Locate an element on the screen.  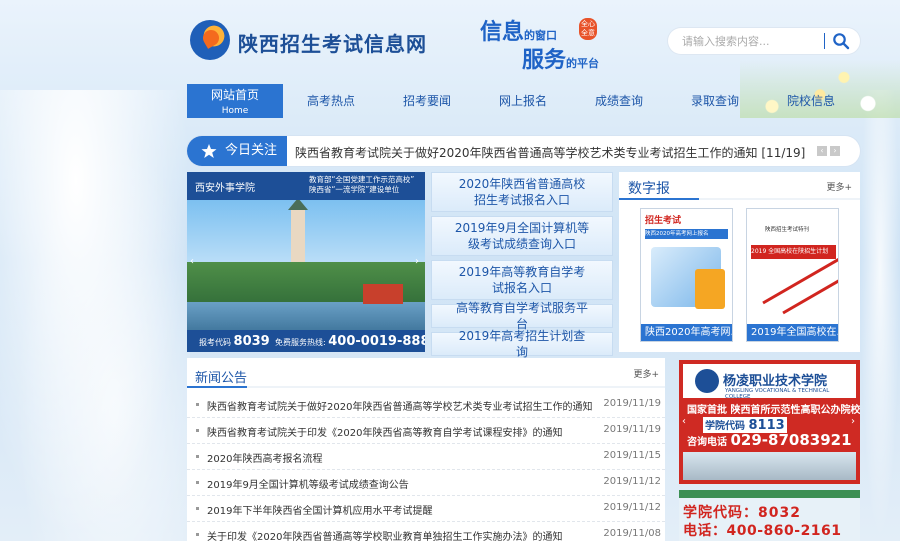
nav-item-school-info: 院校信息 is located at coordinates (811, 101).